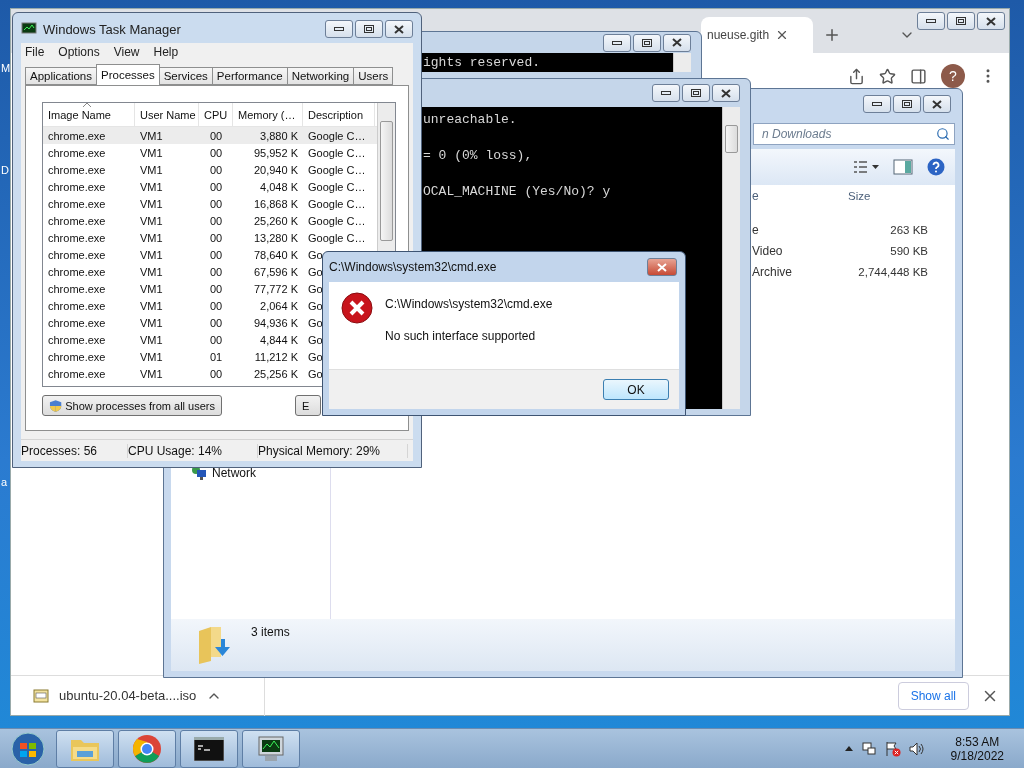 Image resolution: width=1024 pixels, height=768 pixels. I want to click on flag-icon, so click(892, 748).